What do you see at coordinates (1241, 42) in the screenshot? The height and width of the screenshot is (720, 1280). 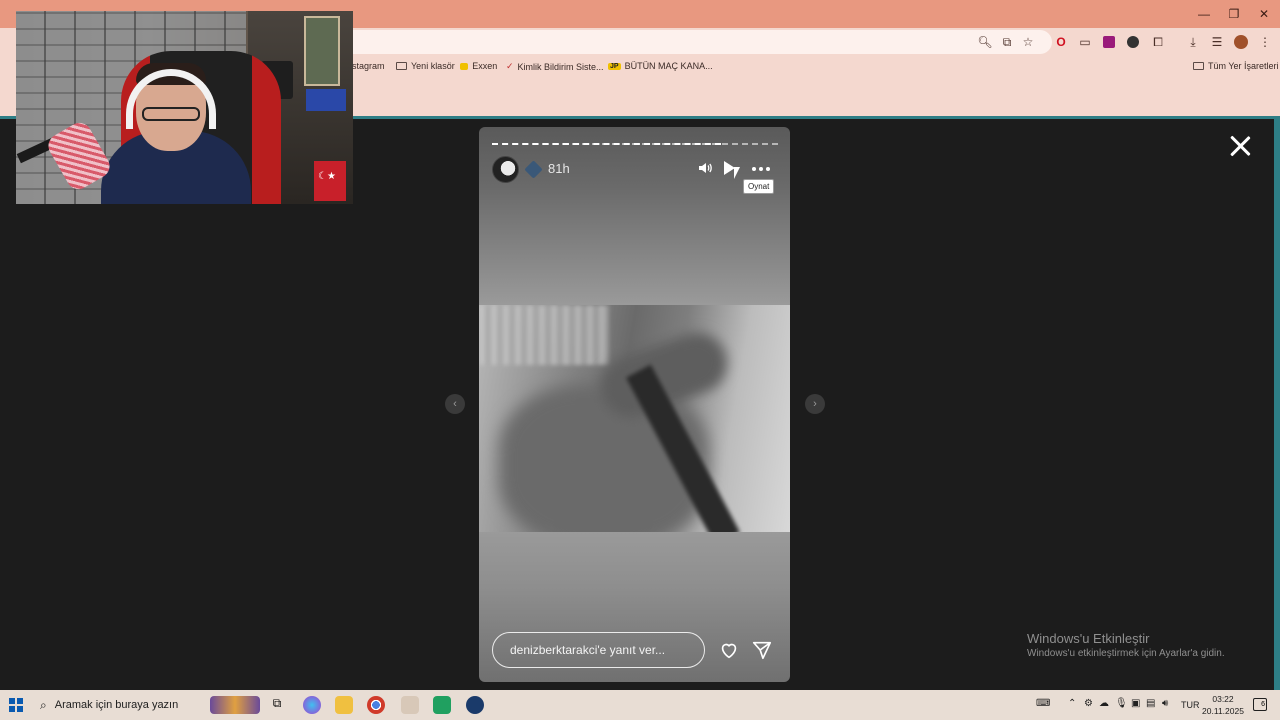 I see `profile-avatar` at bounding box center [1241, 42].